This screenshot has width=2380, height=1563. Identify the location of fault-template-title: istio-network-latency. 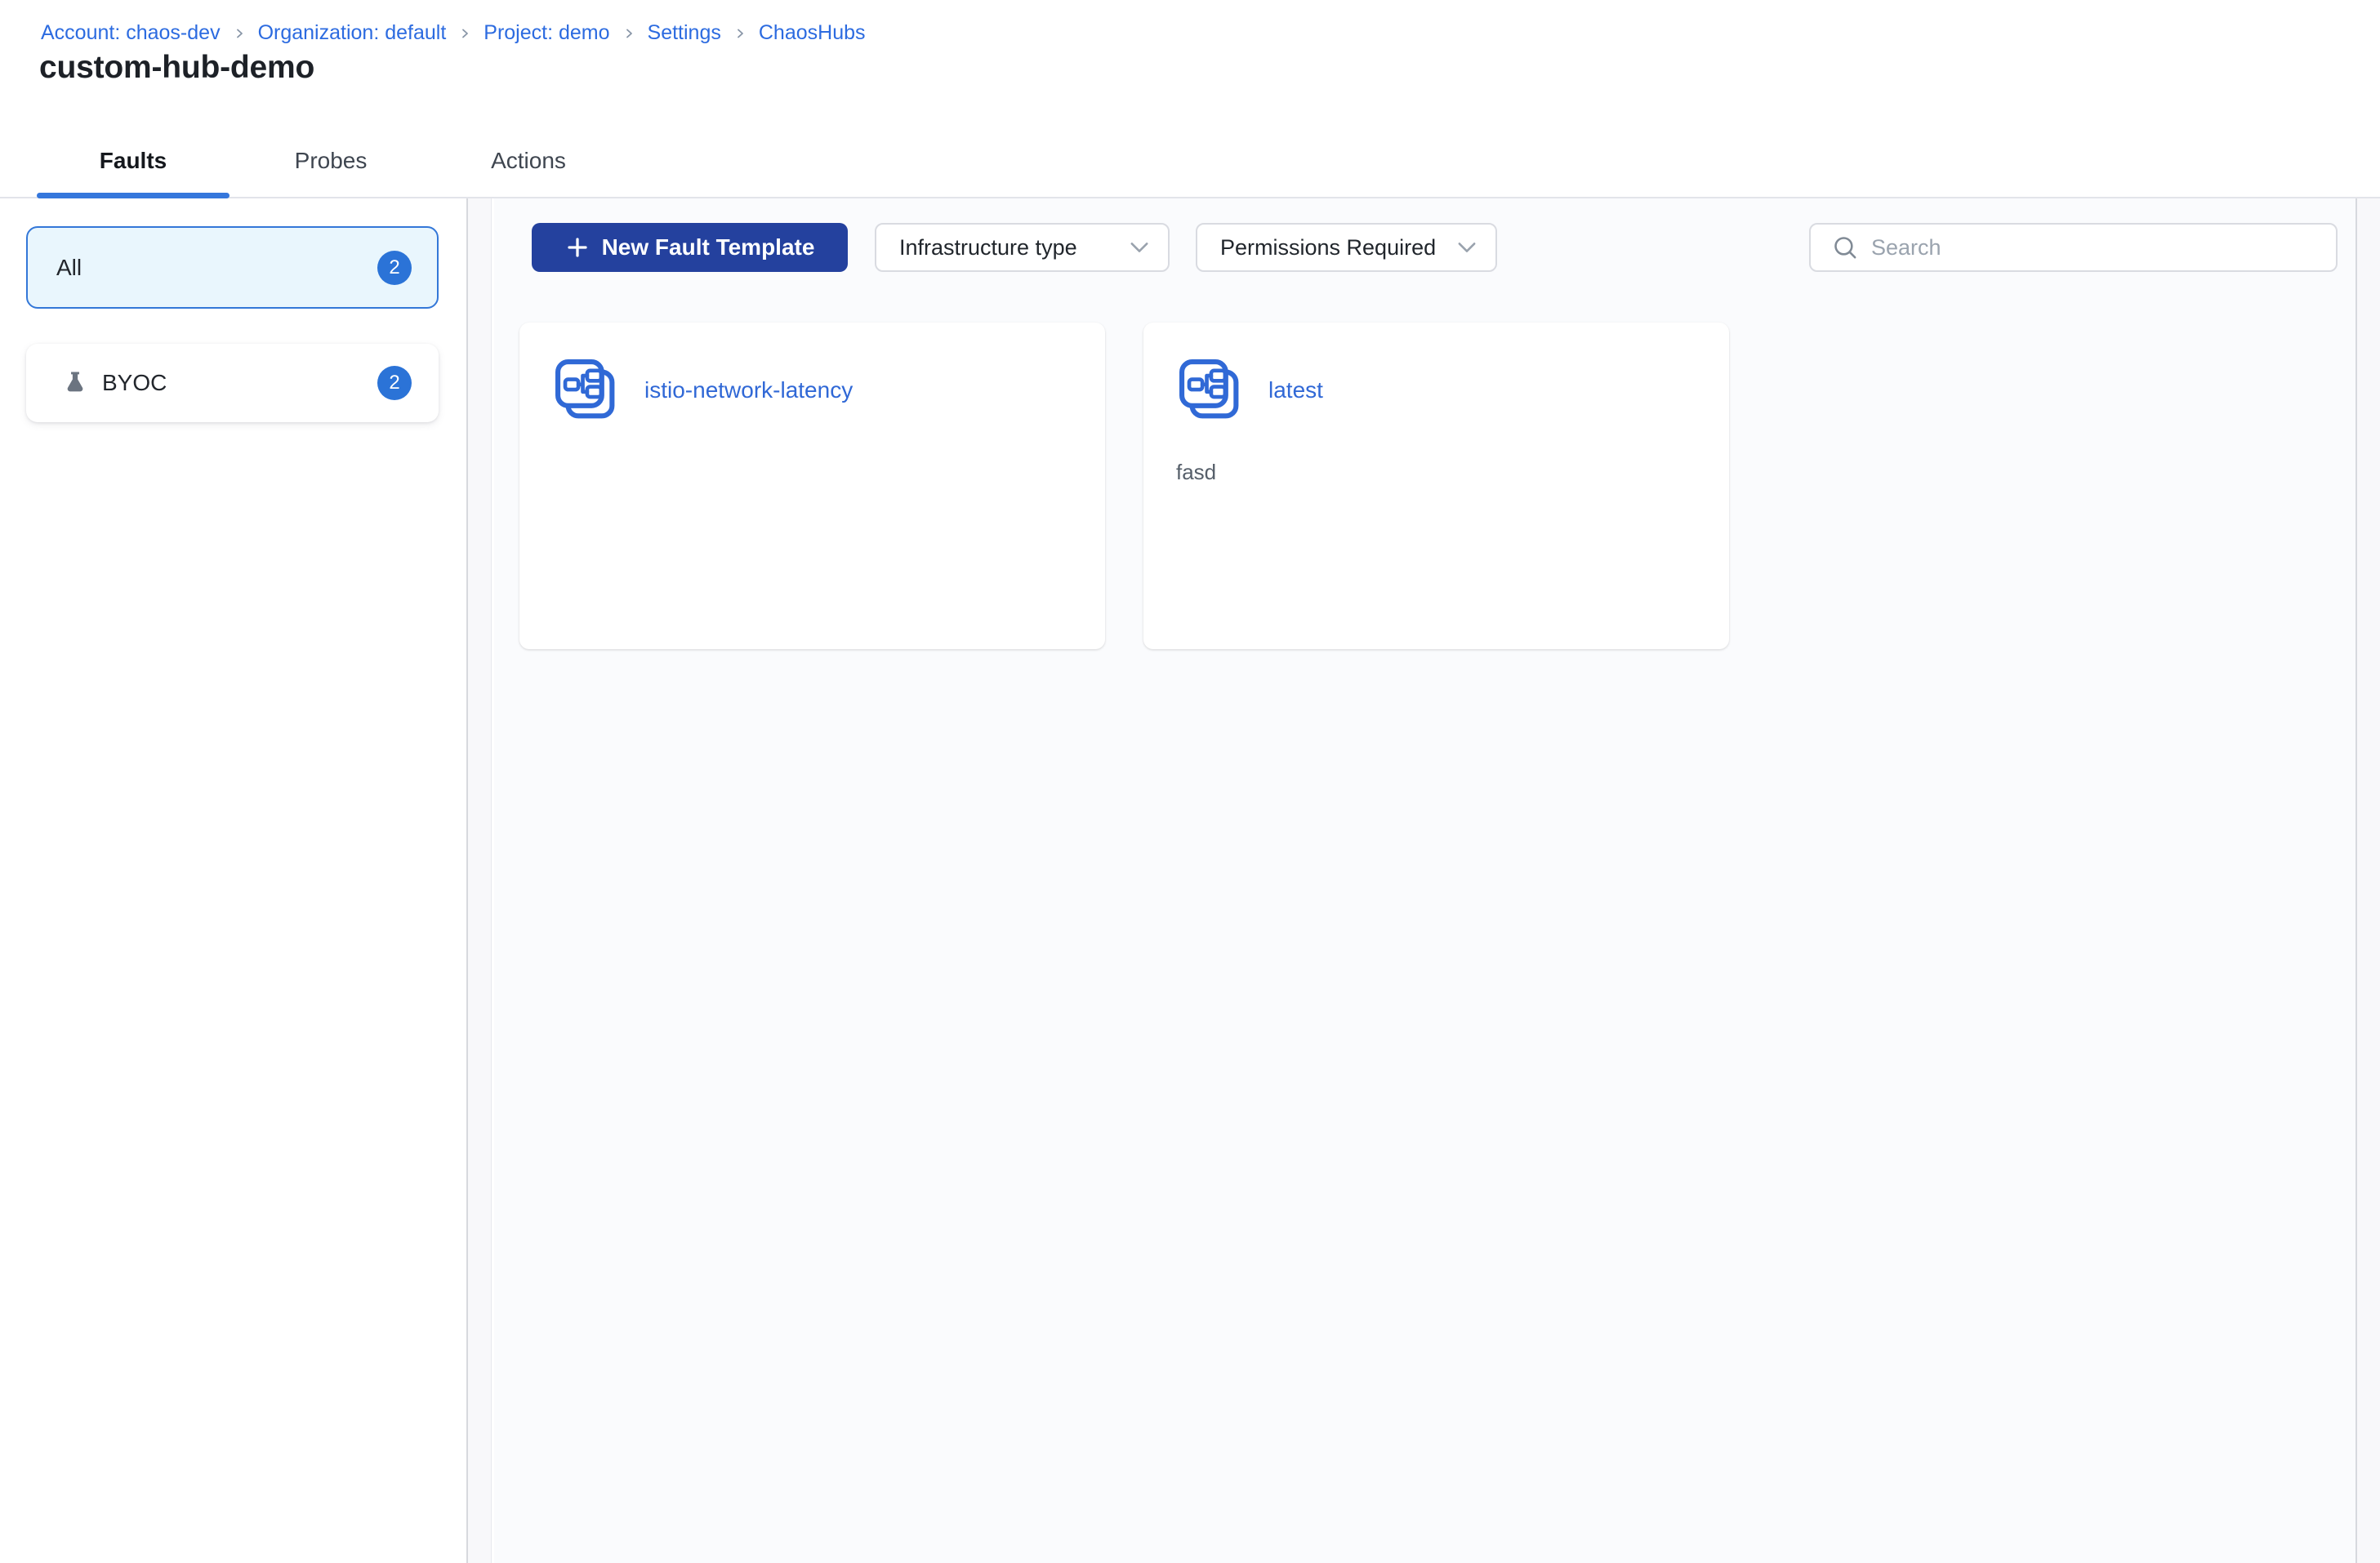
(749, 390).